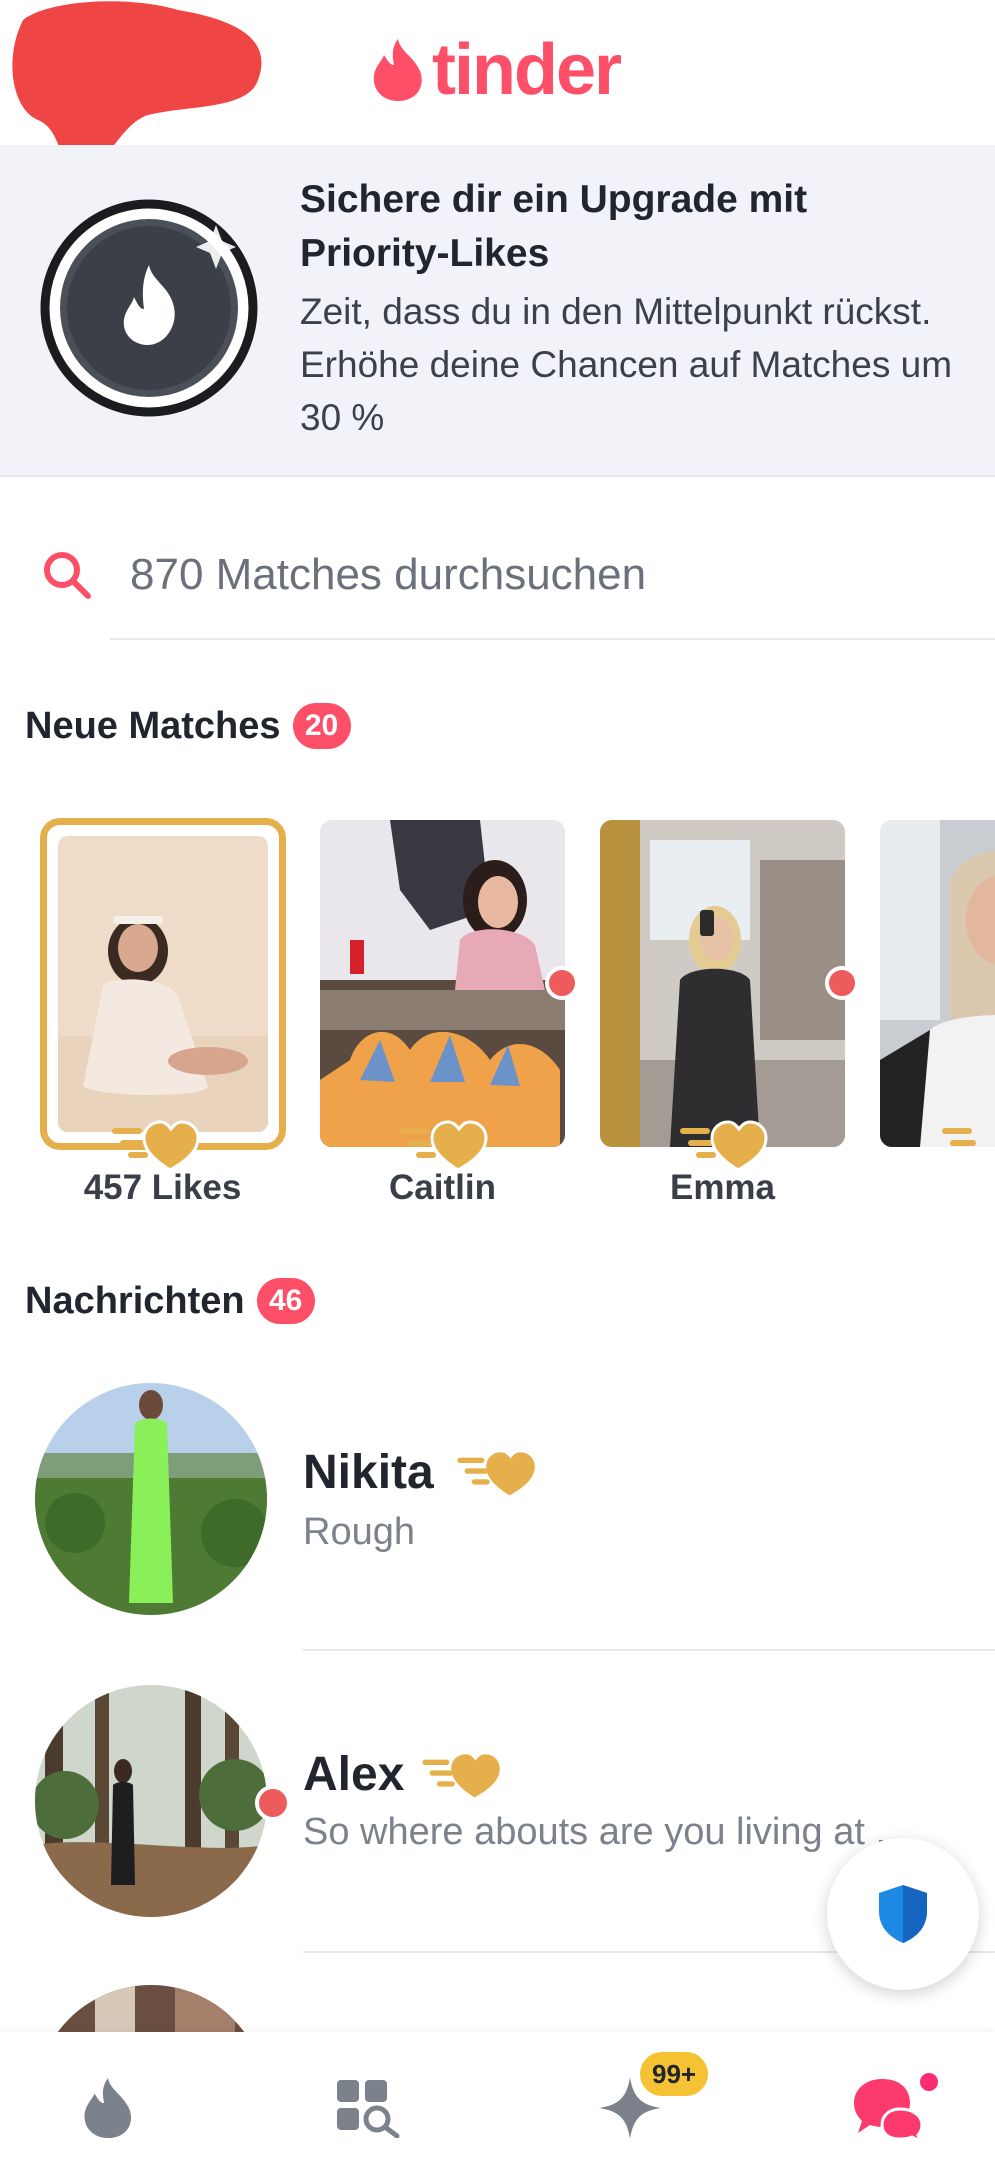 The height and width of the screenshot is (2167, 995). I want to click on messages-notification-dot, so click(929, 2082).